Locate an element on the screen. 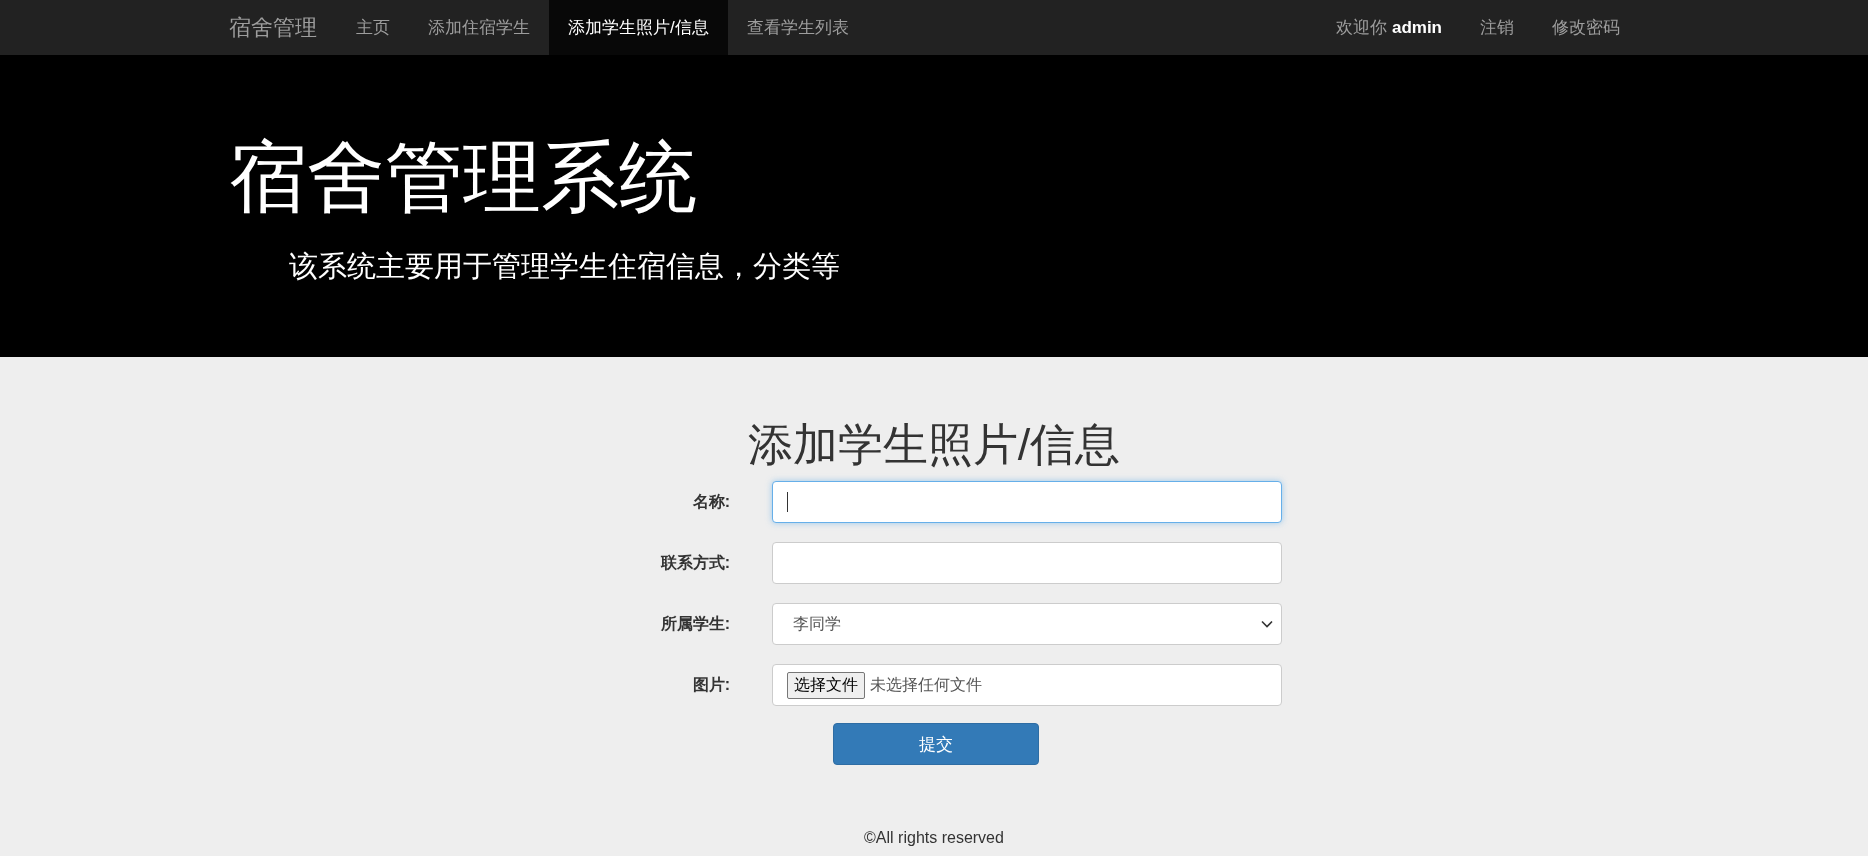 The width and height of the screenshot is (1868, 856). field-label: 图片: is located at coordinates (711, 684).